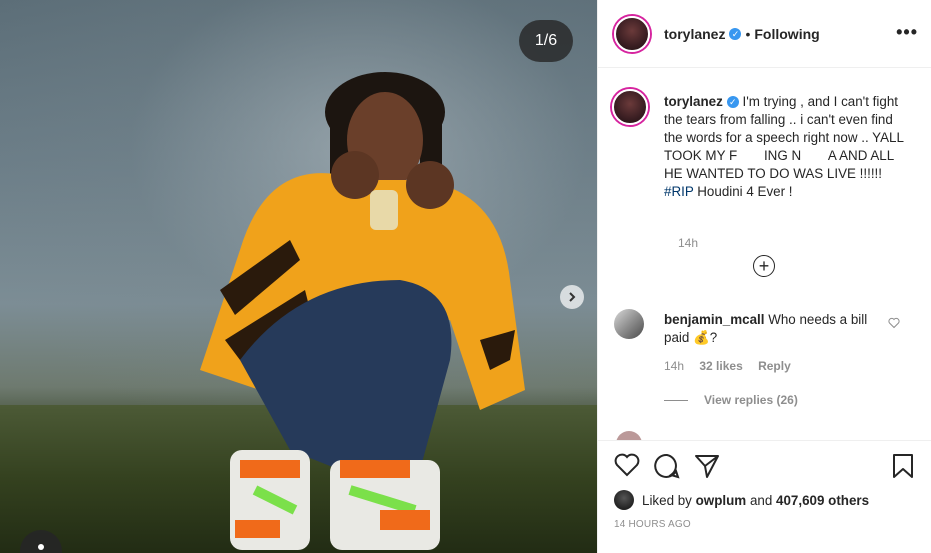 This screenshot has width=931, height=553. I want to click on comment-icon, so click(667, 466).